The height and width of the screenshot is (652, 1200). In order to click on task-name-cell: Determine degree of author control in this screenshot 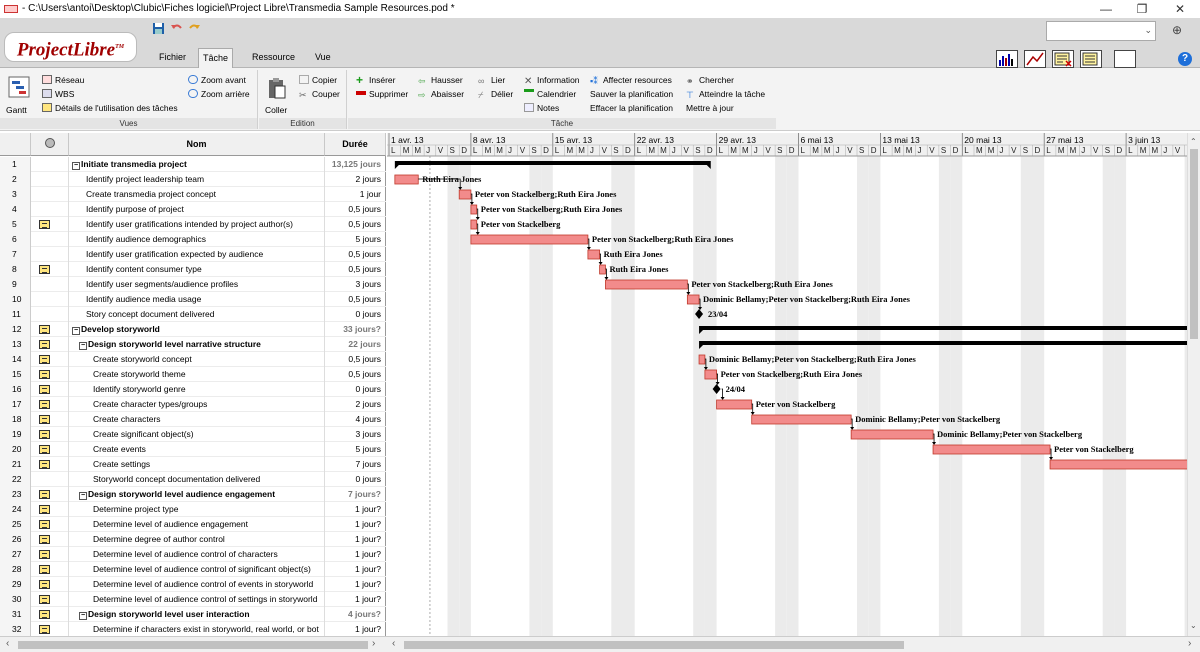, I will do `click(197, 539)`.